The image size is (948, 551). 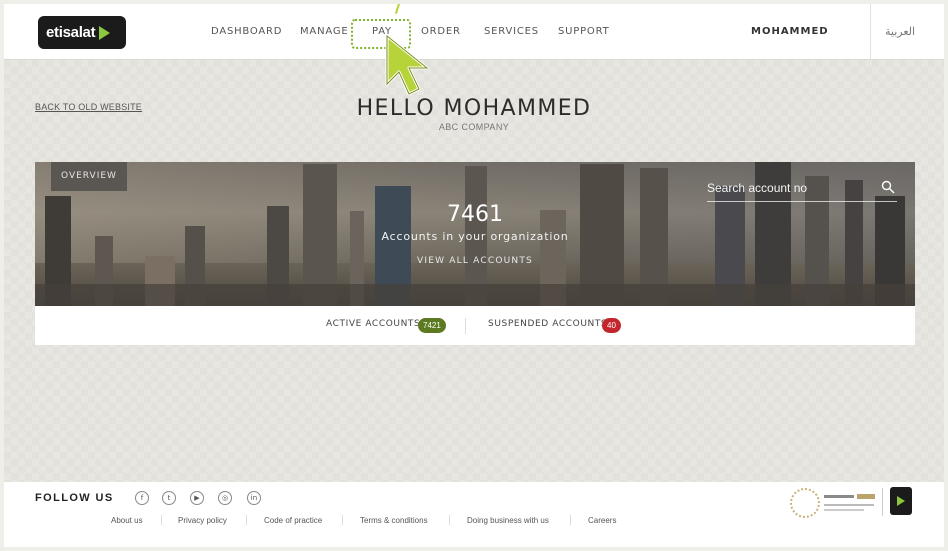 What do you see at coordinates (475, 214) in the screenshot?
I see `account-count: 7461` at bounding box center [475, 214].